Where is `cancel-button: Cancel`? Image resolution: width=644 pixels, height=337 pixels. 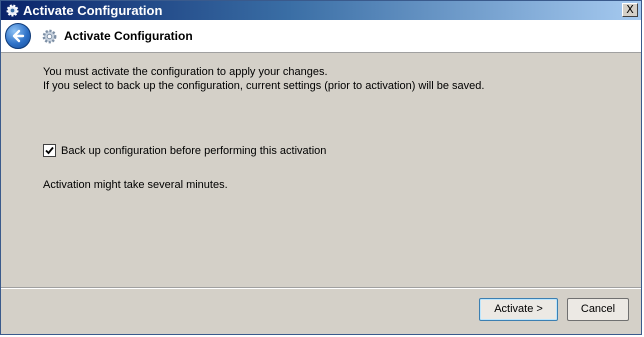
cancel-button: Cancel is located at coordinates (598, 309).